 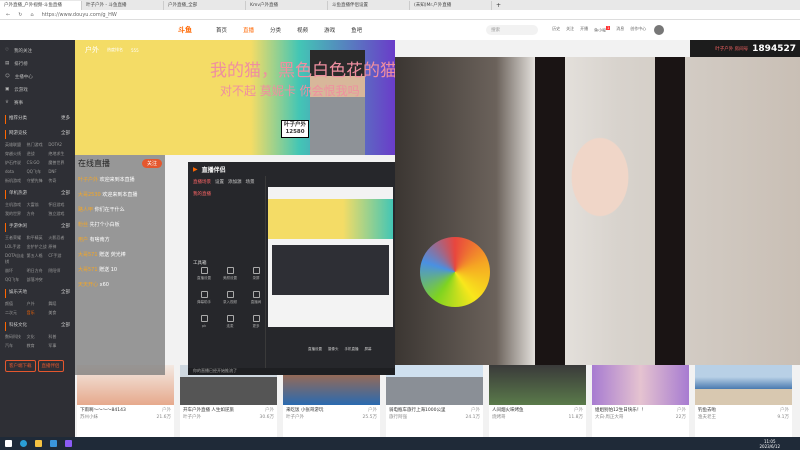 I want to click on sidebar-category-link: 主机游戏, so click(x=16, y=205).